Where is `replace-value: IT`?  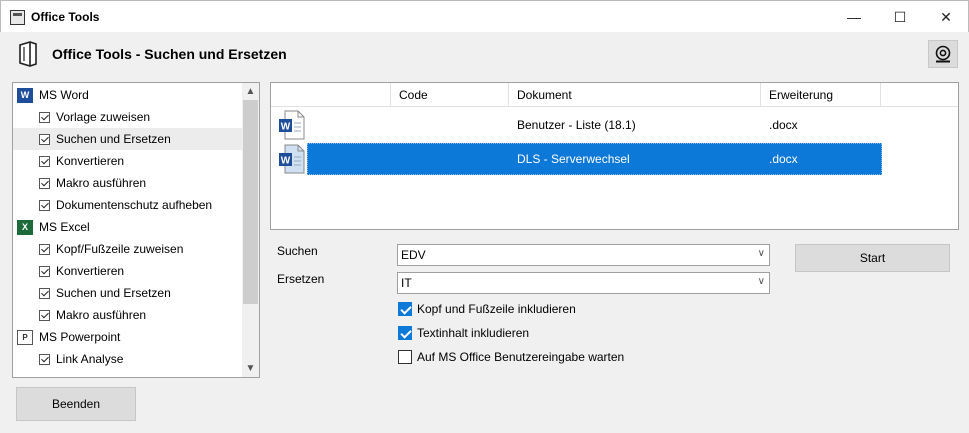 replace-value: IT is located at coordinates (406, 283).